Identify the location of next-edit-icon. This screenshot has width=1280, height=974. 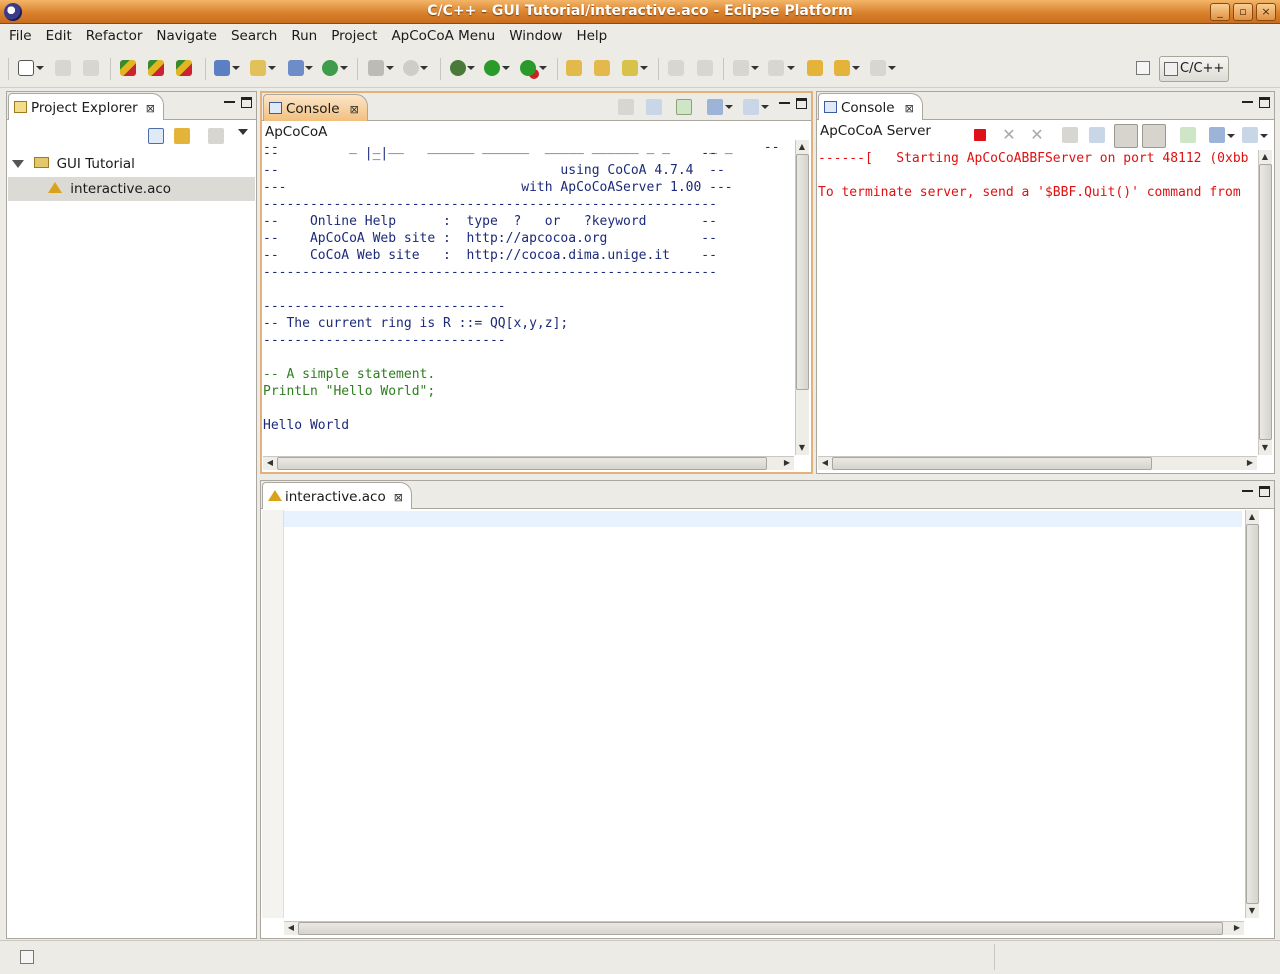
(741, 68).